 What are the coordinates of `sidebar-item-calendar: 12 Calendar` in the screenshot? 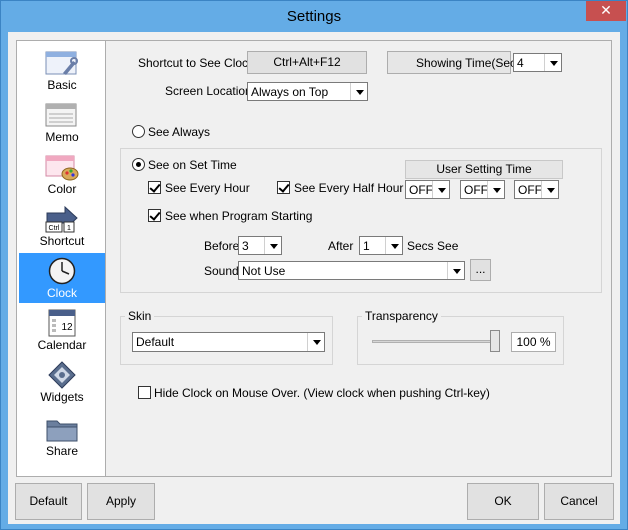 It's located at (62, 330).